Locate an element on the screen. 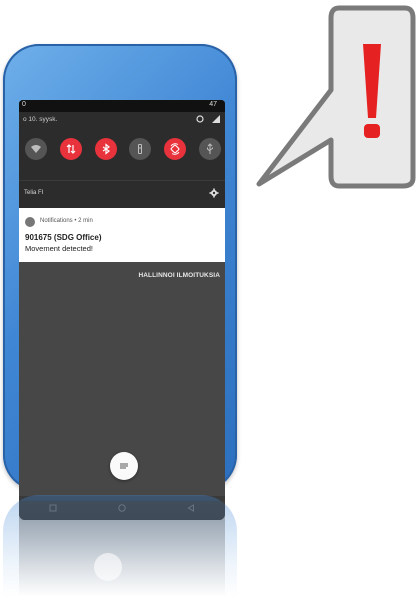 The image size is (418, 597). tile-flashlight is located at coordinates (140, 149).